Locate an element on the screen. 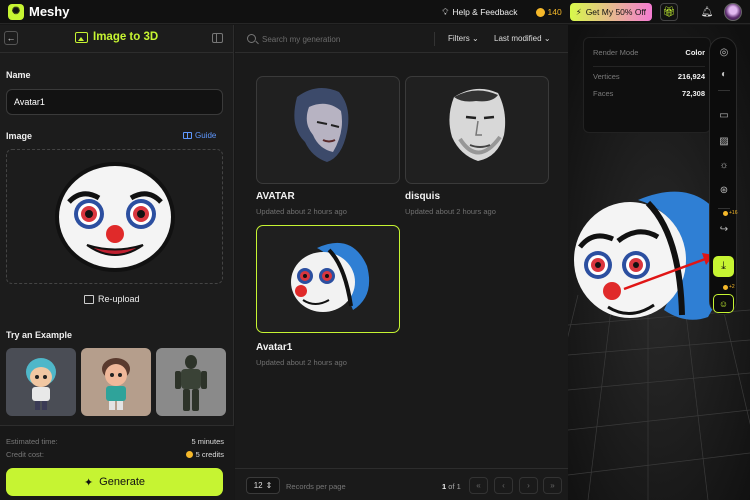 Image resolution: width=750 pixels, height=500 pixels. credit-cost: 5 credits is located at coordinates (204, 454).